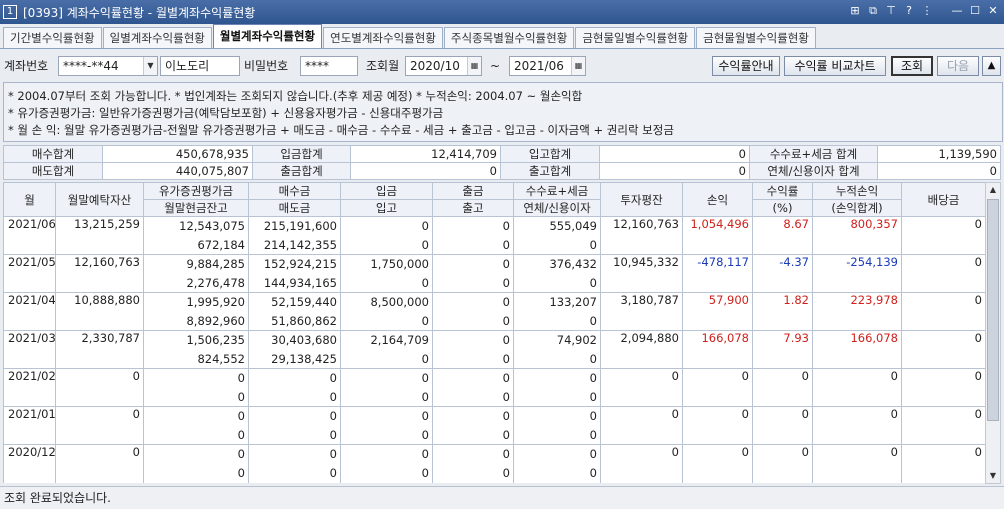 This screenshot has height=509, width=1004. Describe the element at coordinates (294, 191) in the screenshot. I see `col-header-buy: 매수금` at that location.